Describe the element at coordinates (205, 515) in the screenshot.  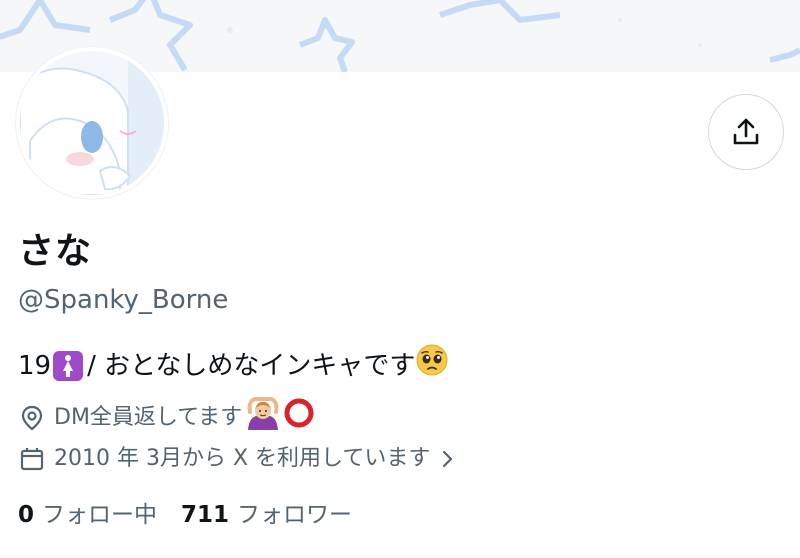
I see `followers-count: 711` at that location.